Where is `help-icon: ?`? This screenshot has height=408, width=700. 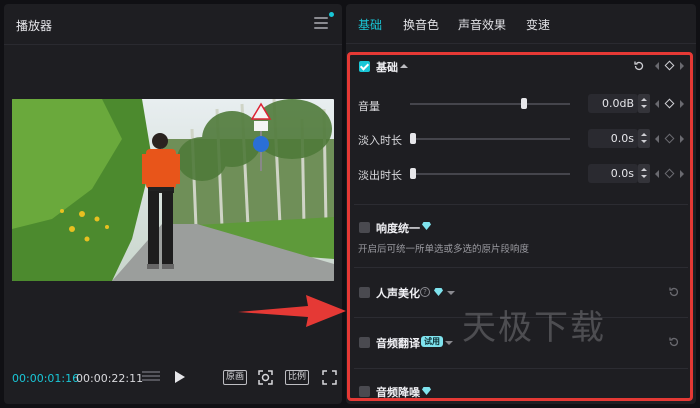 help-icon: ? is located at coordinates (425, 292).